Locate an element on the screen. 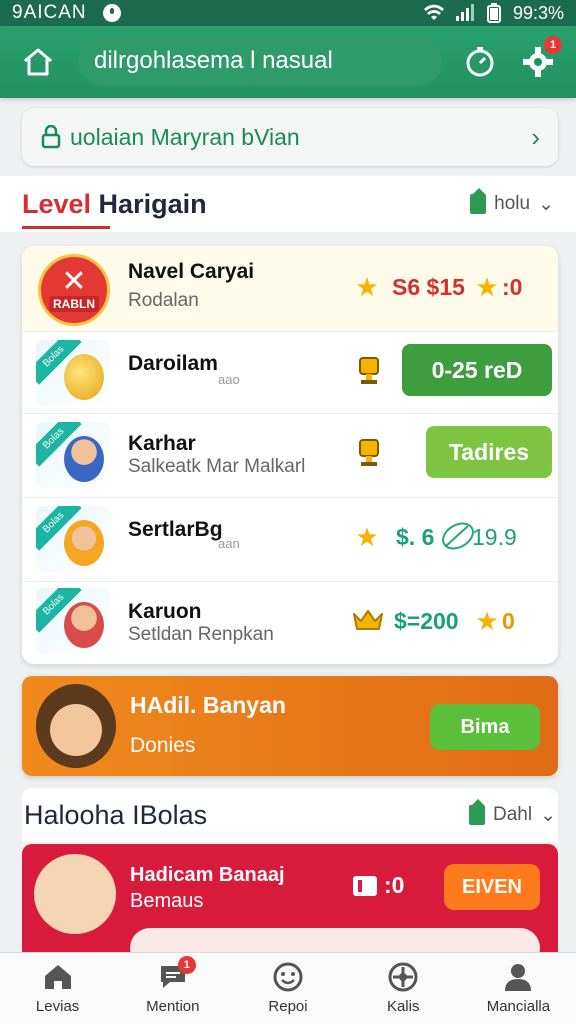  nav-item-mention: 1 Mention is located at coordinates (172, 988).